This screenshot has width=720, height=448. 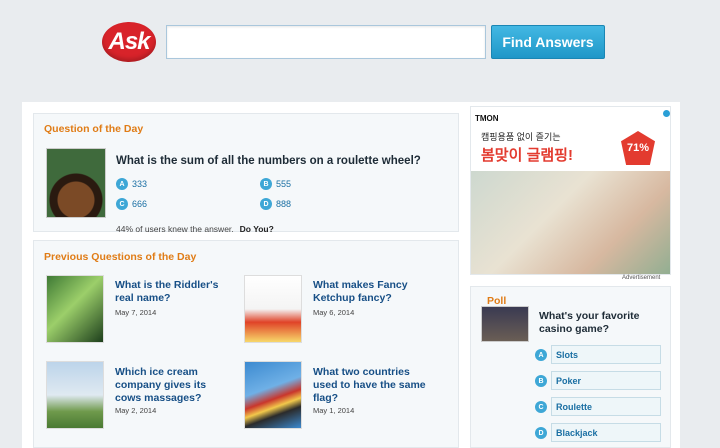 What do you see at coordinates (140, 184) in the screenshot?
I see `answer-text: 333` at bounding box center [140, 184].